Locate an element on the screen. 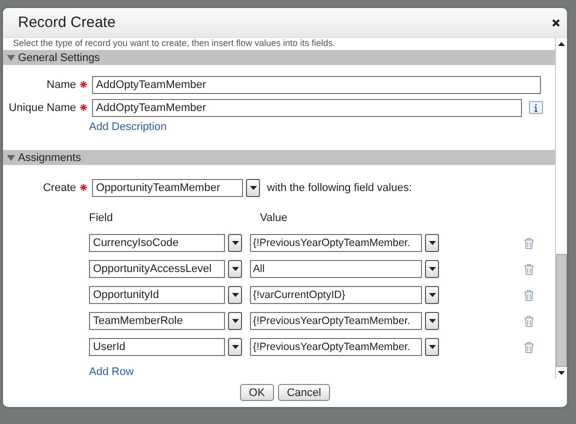 This screenshot has width=576, height=424. dialog-button: Cancel is located at coordinates (304, 392).